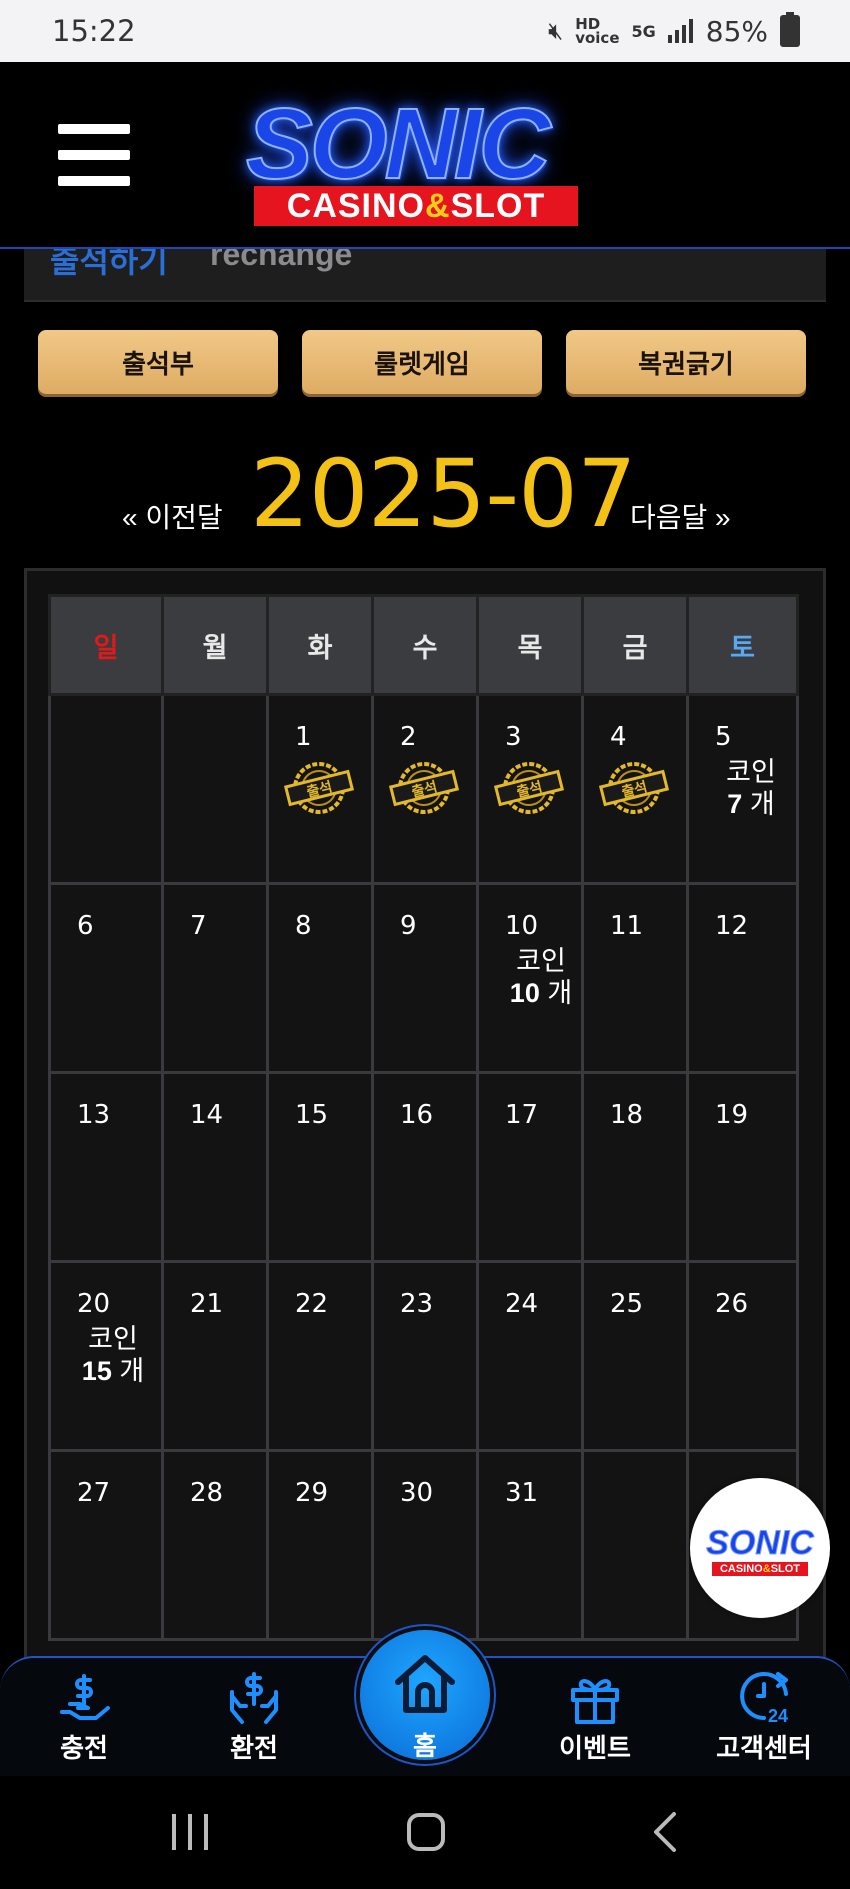 Image resolution: width=850 pixels, height=1889 pixels. What do you see at coordinates (530, 645) in the screenshot?
I see `weekday-header: 목` at bounding box center [530, 645].